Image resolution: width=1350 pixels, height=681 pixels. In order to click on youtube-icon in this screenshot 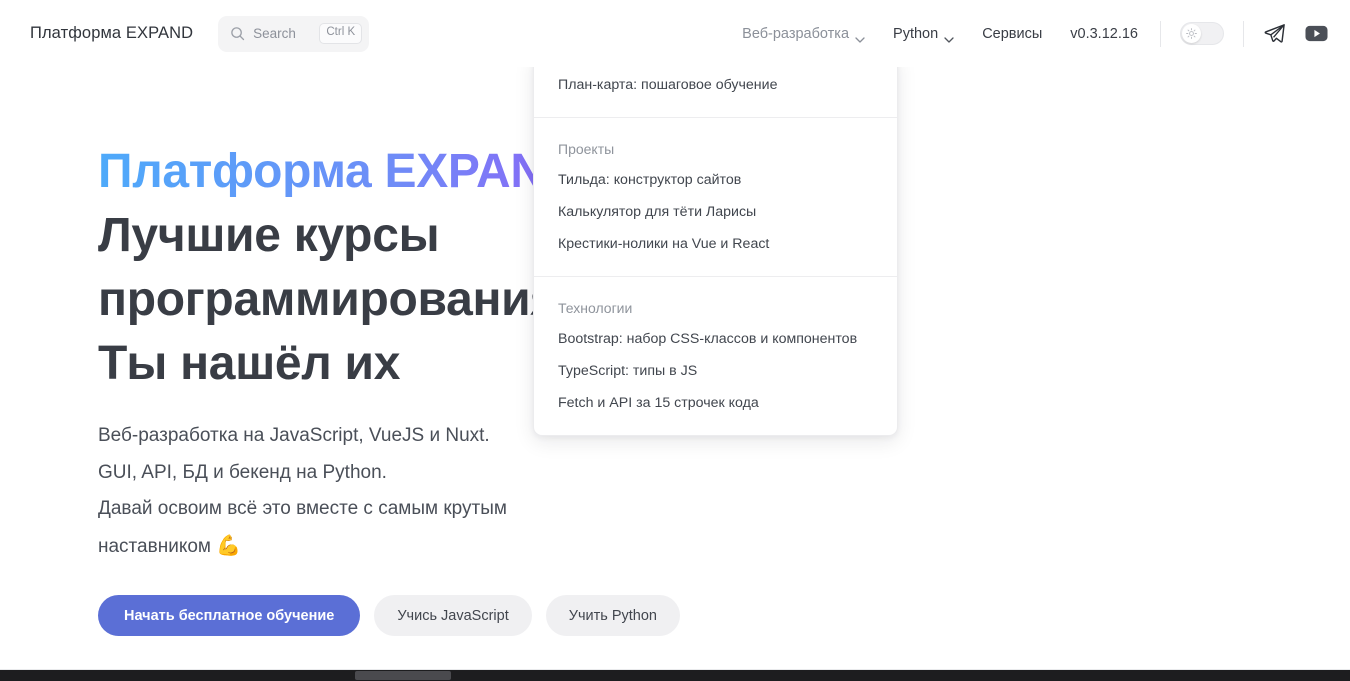, I will do `click(1316, 33)`.